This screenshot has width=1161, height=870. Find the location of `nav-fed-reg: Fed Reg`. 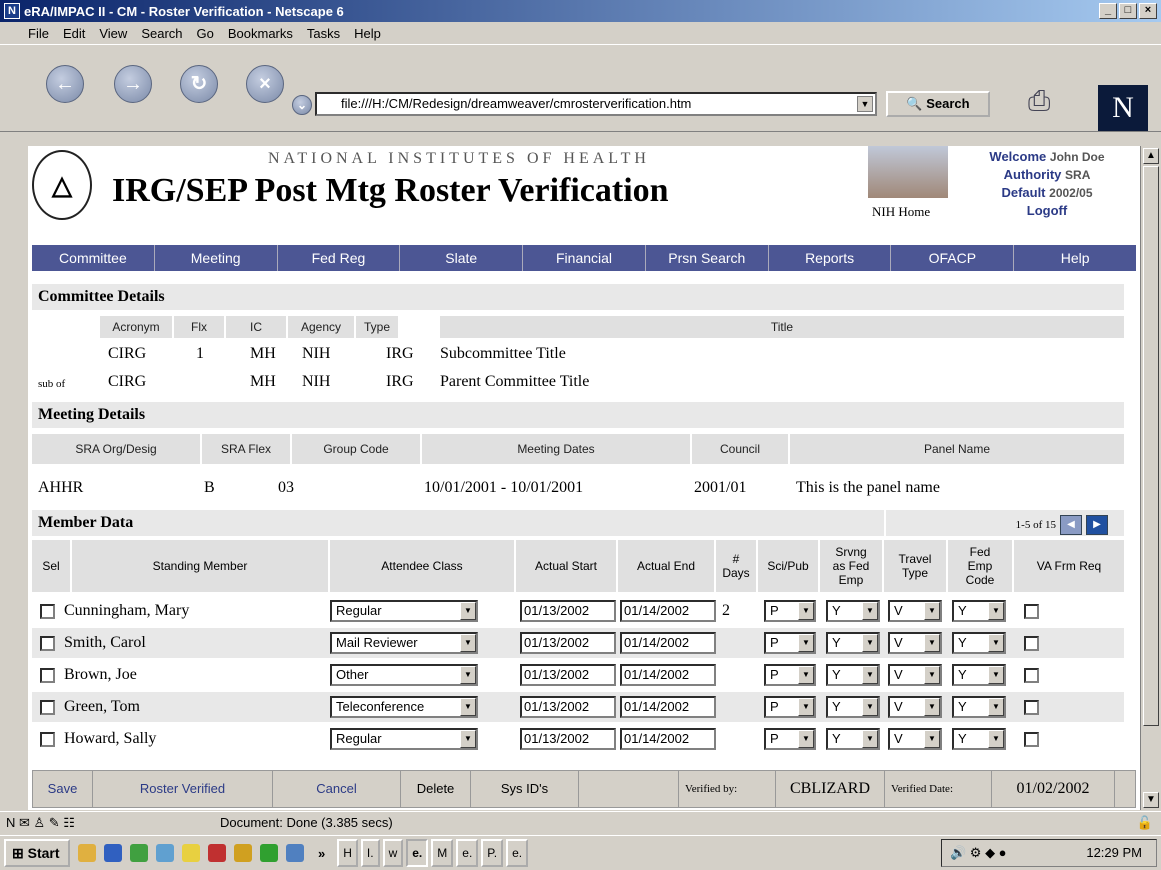

nav-fed-reg: Fed Reg is located at coordinates (339, 258).